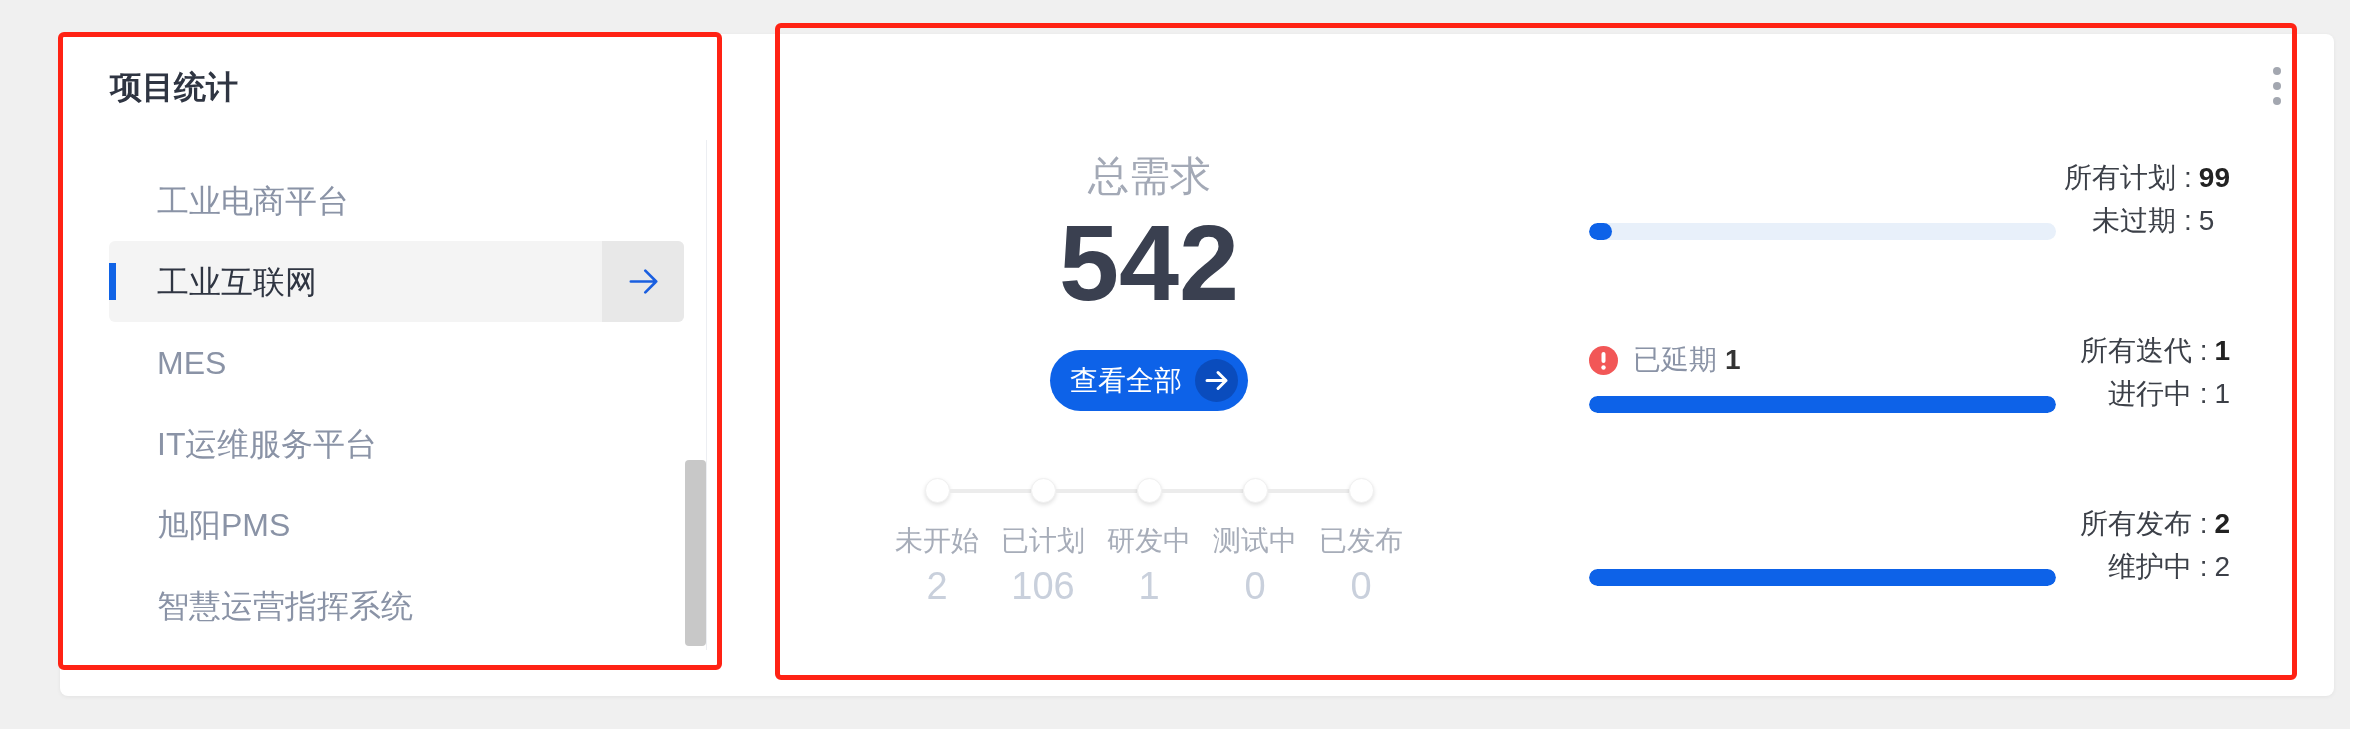 This screenshot has width=2358, height=755. What do you see at coordinates (1149, 263) in the screenshot?
I see `total-count: 542` at bounding box center [1149, 263].